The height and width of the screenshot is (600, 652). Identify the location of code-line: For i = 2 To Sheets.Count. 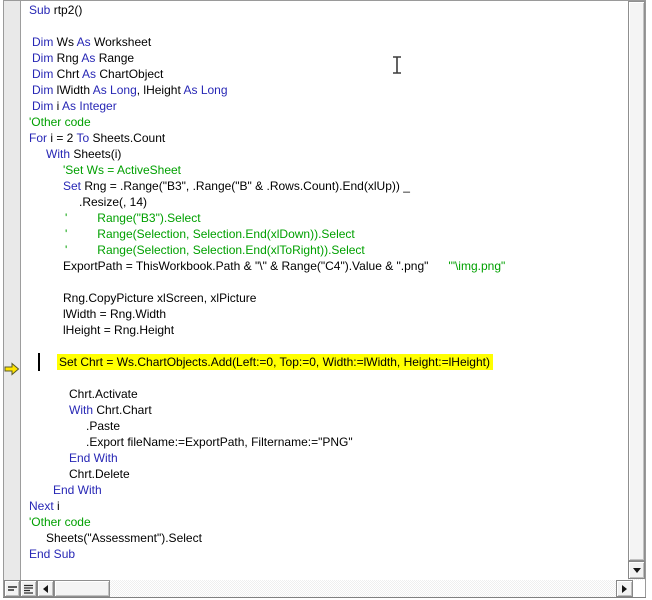
(324, 138).